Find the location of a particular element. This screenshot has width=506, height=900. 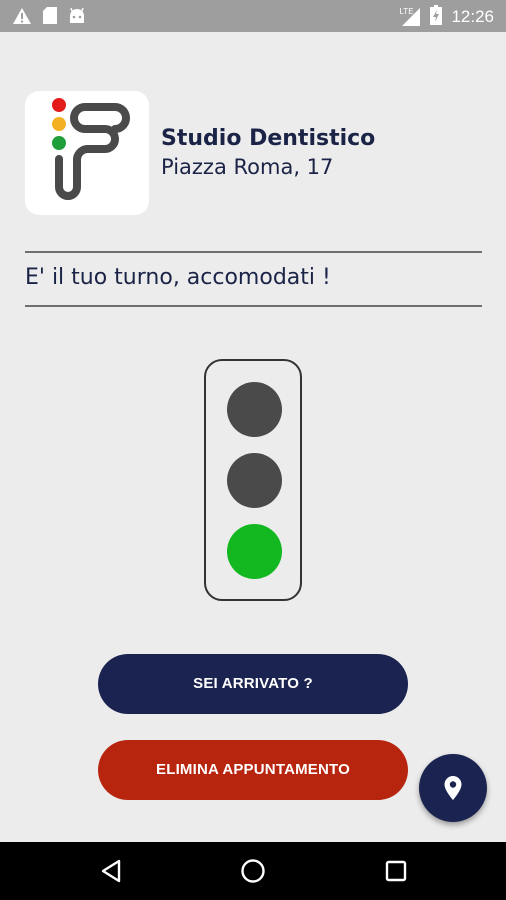

traffic-light-lamp-bottom is located at coordinates (254, 551).